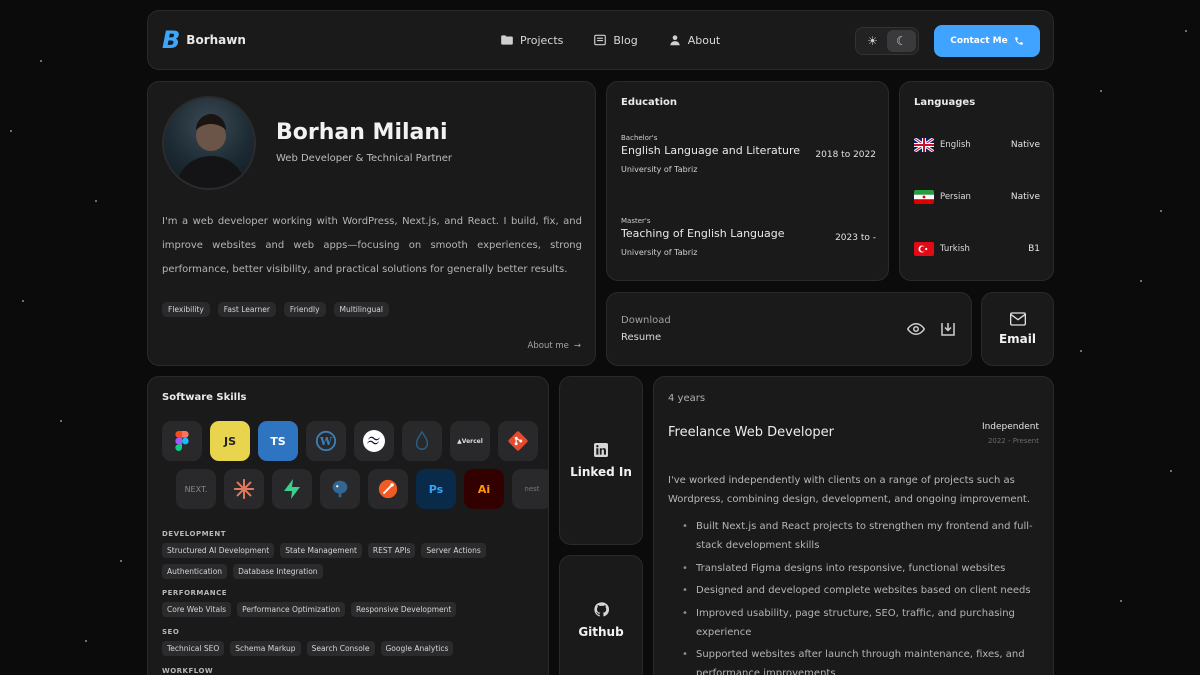 This screenshot has width=1200, height=675. I want to click on language-name: Persian, so click(955, 197).